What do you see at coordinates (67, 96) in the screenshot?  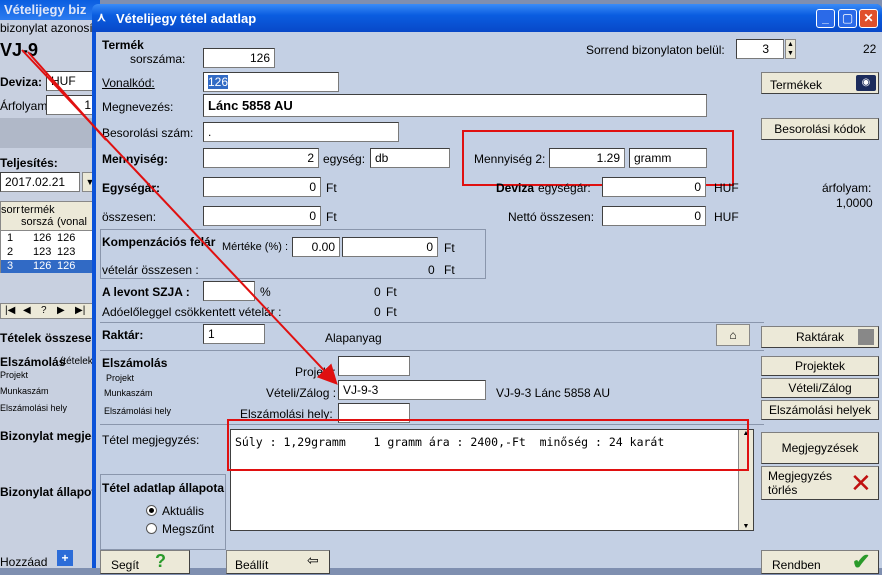 I see `arrow-segment` at bounding box center [67, 96].